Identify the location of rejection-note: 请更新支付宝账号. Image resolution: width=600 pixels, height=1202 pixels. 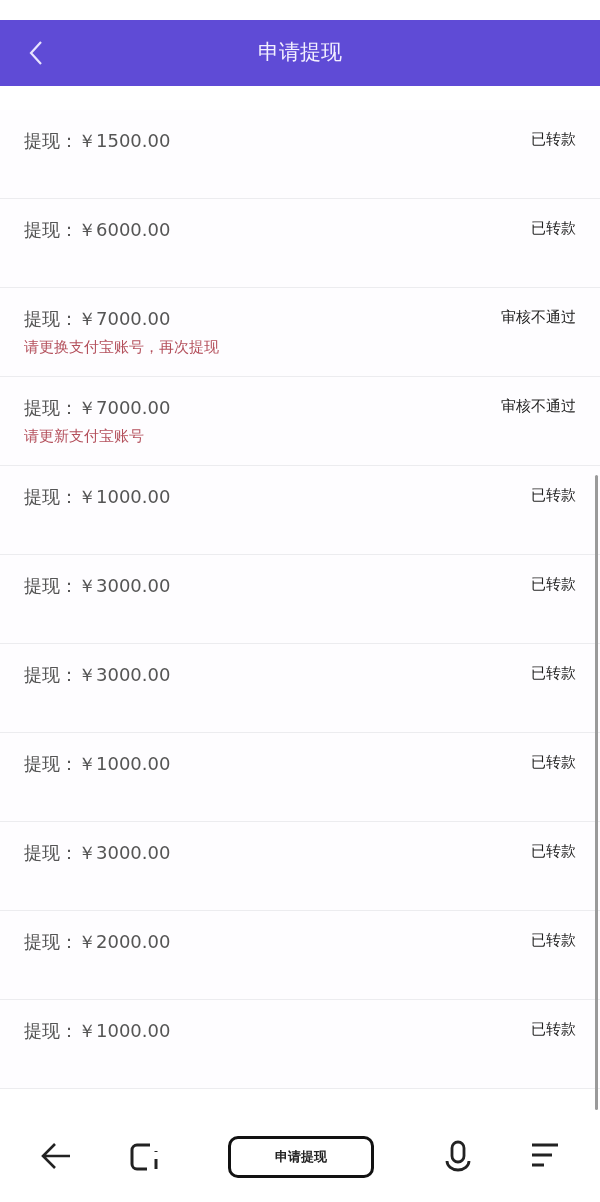
(84, 436).